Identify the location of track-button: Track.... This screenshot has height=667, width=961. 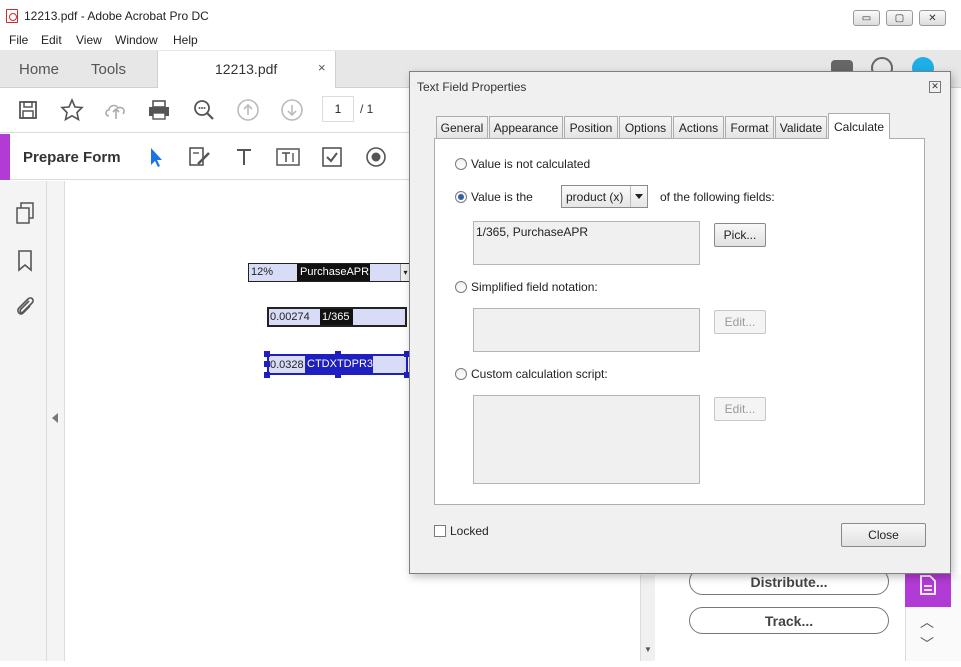
(789, 620).